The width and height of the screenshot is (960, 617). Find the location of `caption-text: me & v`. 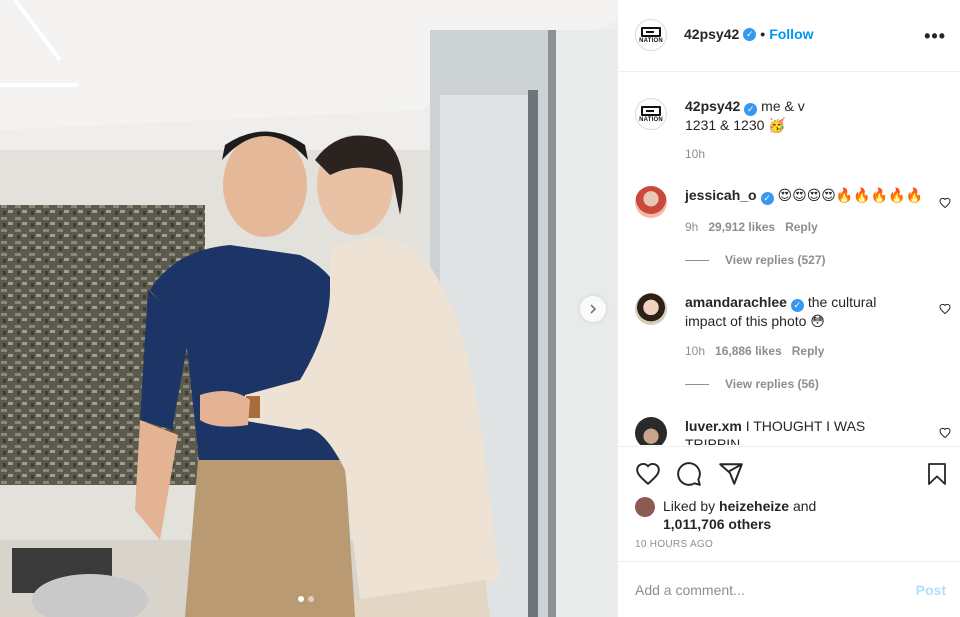

caption-text: me & v is located at coordinates (783, 106).